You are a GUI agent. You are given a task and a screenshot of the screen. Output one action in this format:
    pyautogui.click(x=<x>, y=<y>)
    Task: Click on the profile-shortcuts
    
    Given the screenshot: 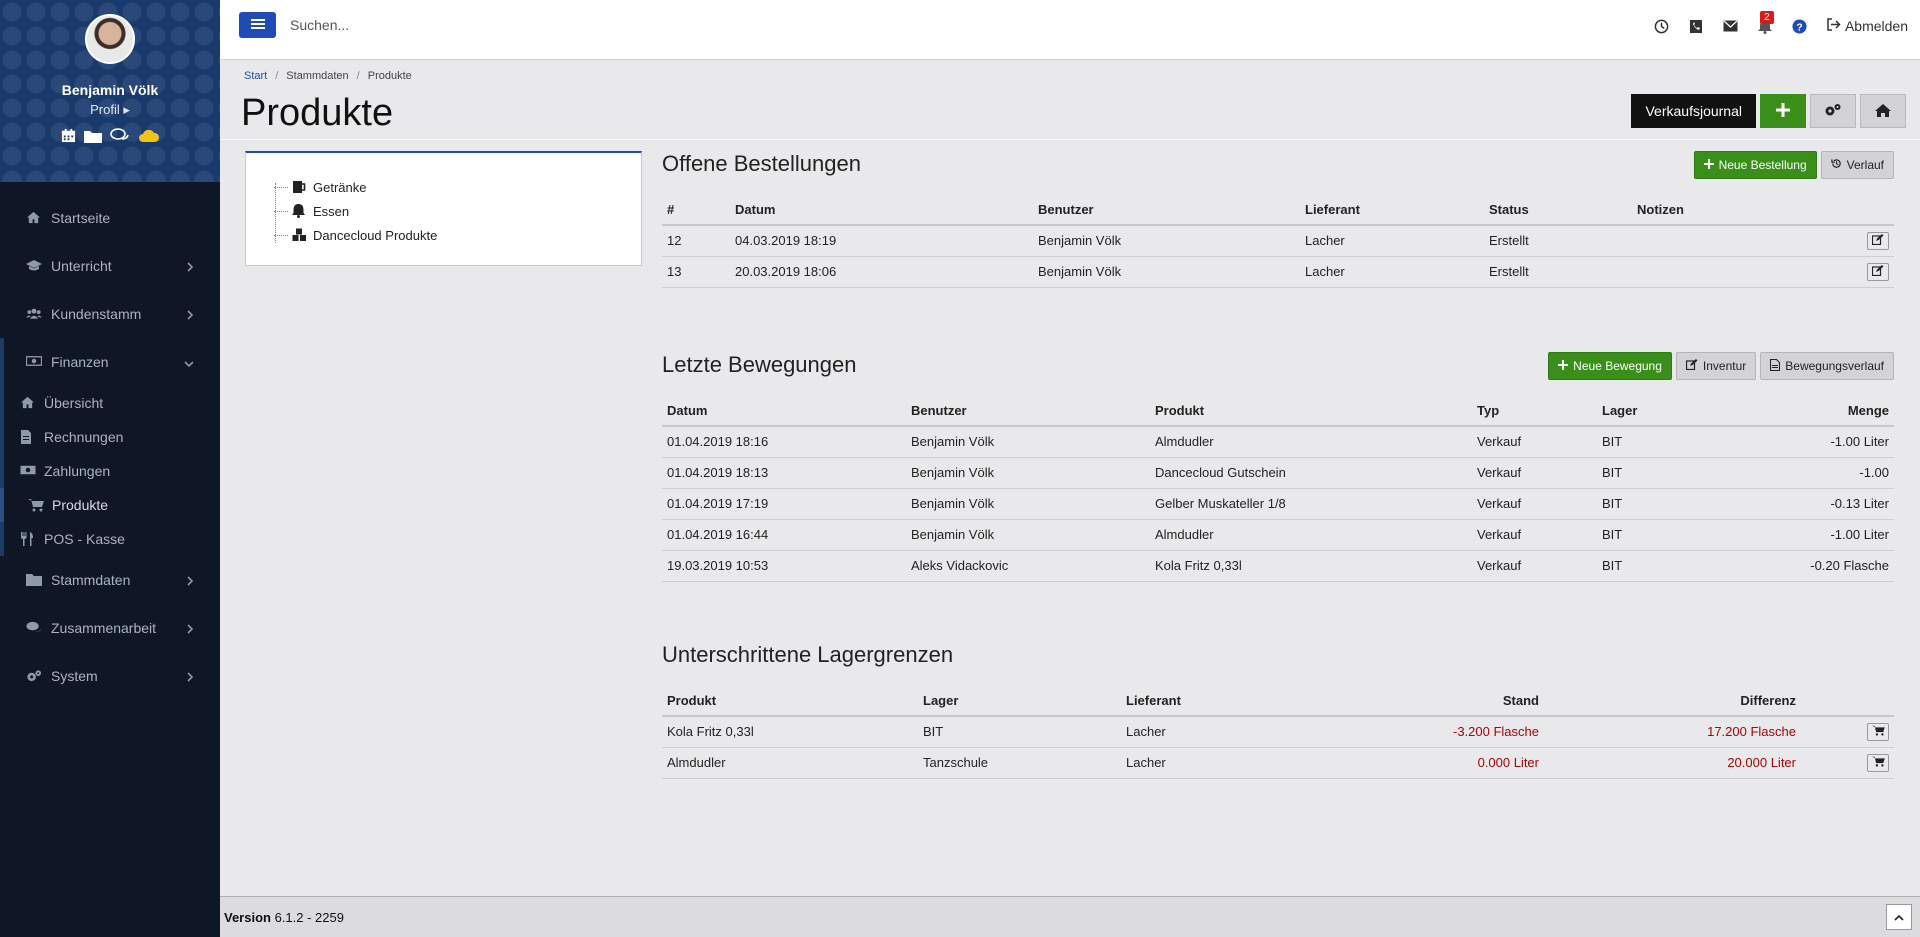 What is the action you would take?
    pyautogui.click(x=110, y=135)
    